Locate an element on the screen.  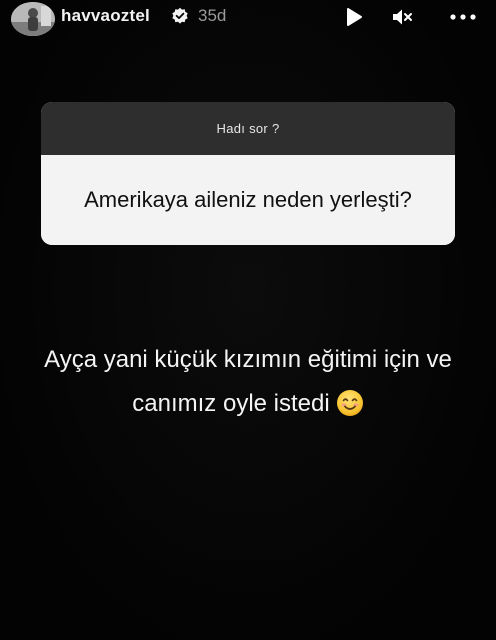
verified-badge-icon is located at coordinates (180, 16).